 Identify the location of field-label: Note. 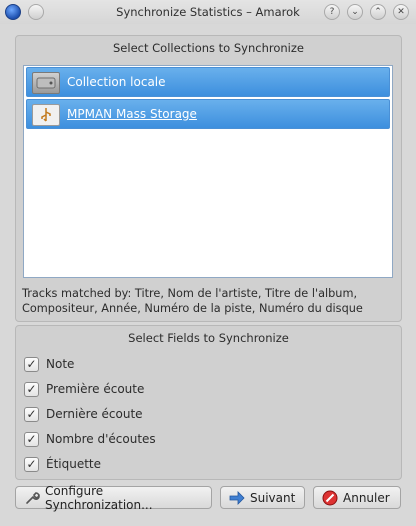
(60, 364).